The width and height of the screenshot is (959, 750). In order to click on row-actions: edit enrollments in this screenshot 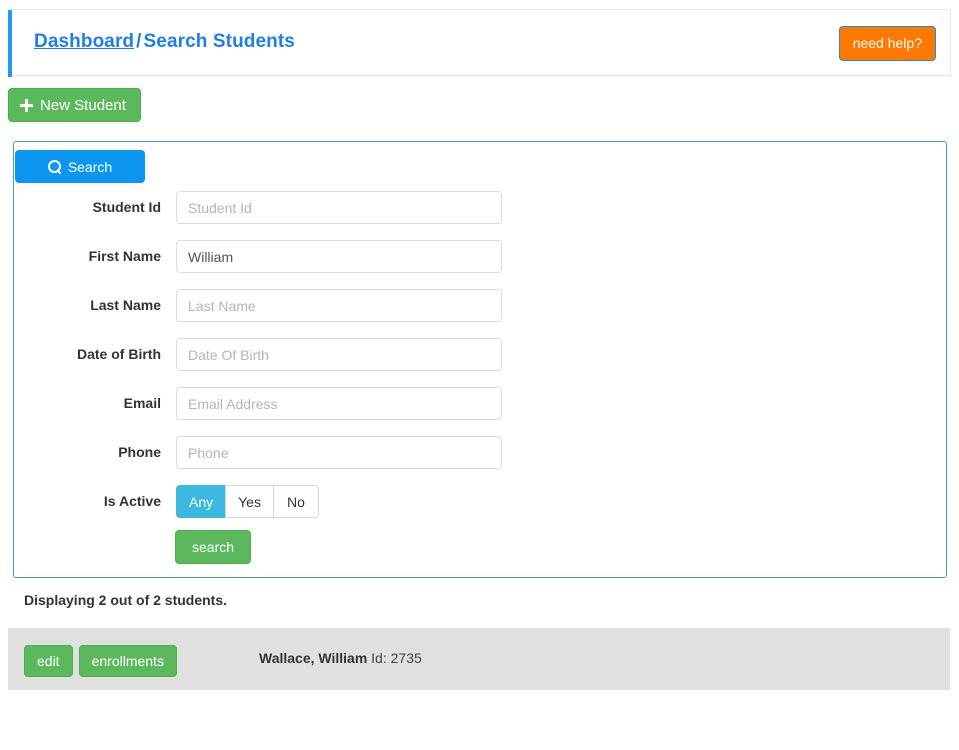, I will do `click(100, 661)`.